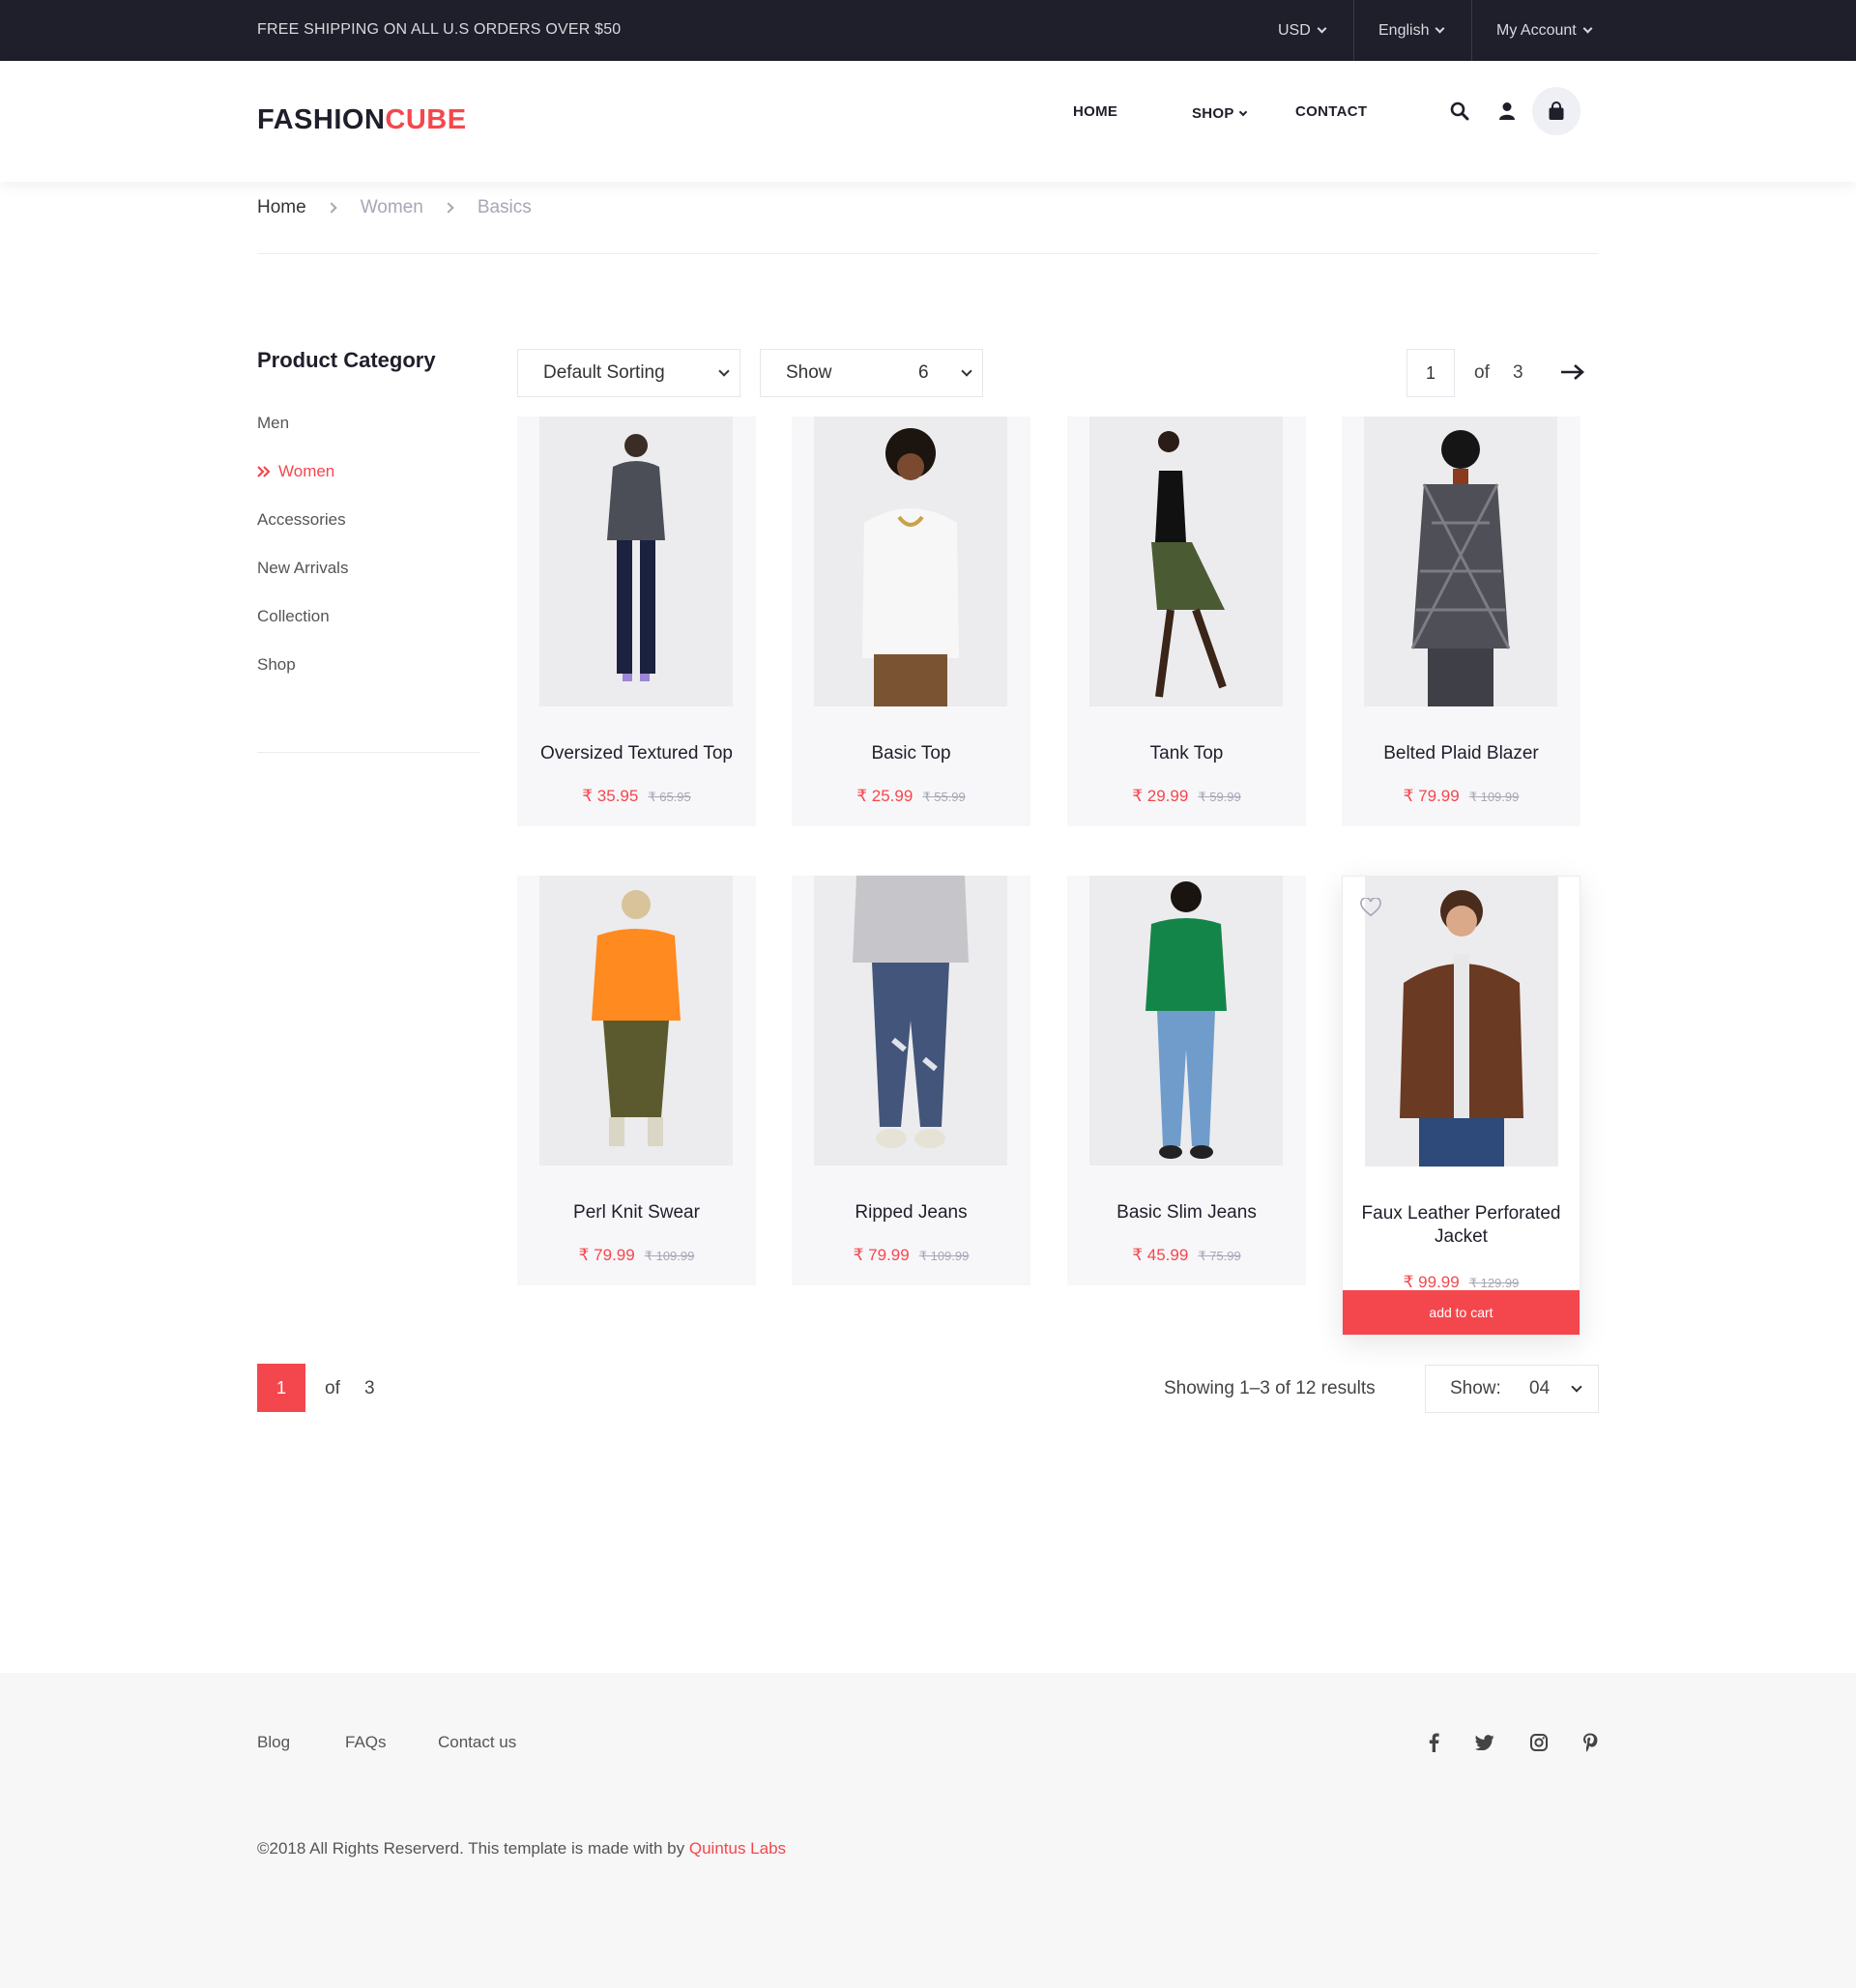 This screenshot has width=1856, height=1988. What do you see at coordinates (282, 207) in the screenshot?
I see `breadcrumb-home: Home` at bounding box center [282, 207].